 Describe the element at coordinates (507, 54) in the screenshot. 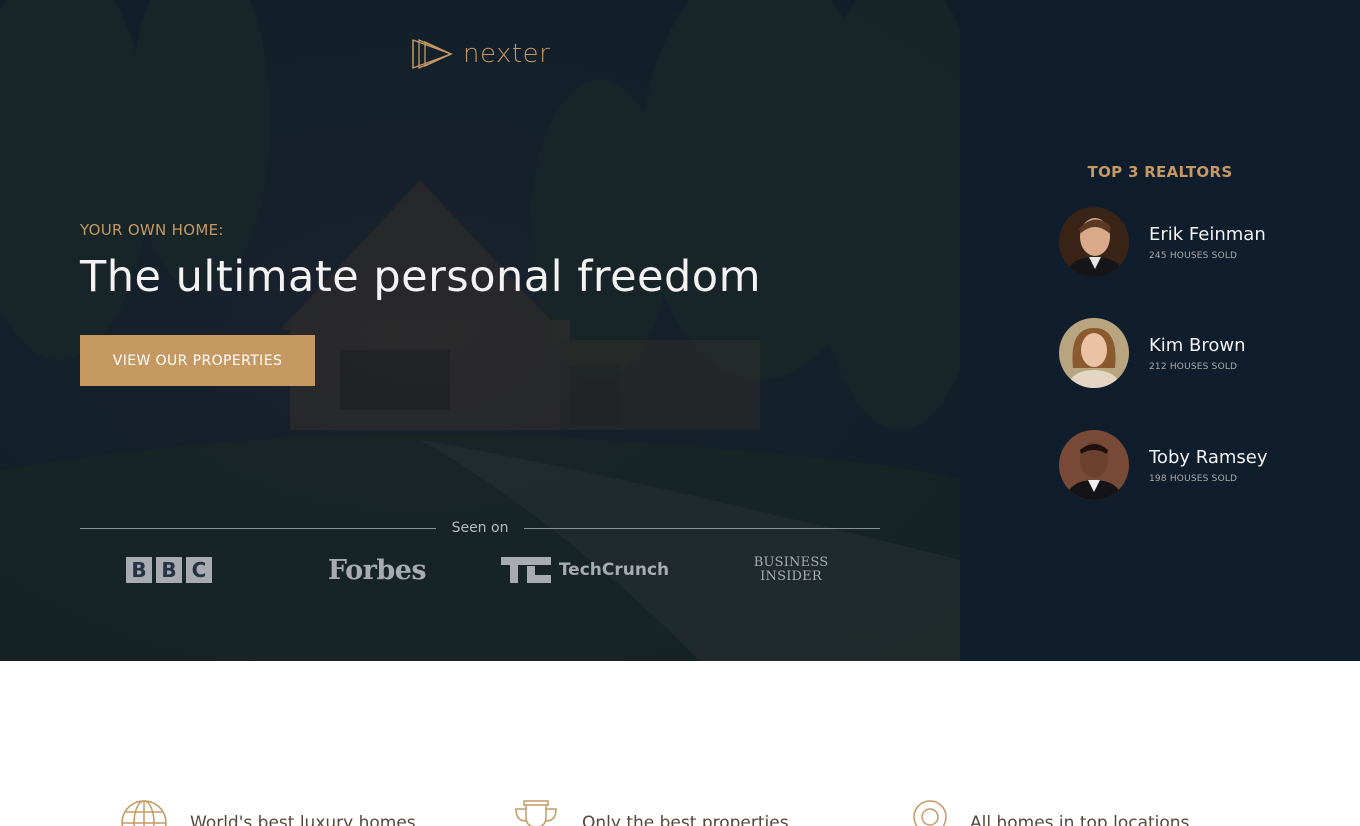

I see `brand-name: nexter` at that location.